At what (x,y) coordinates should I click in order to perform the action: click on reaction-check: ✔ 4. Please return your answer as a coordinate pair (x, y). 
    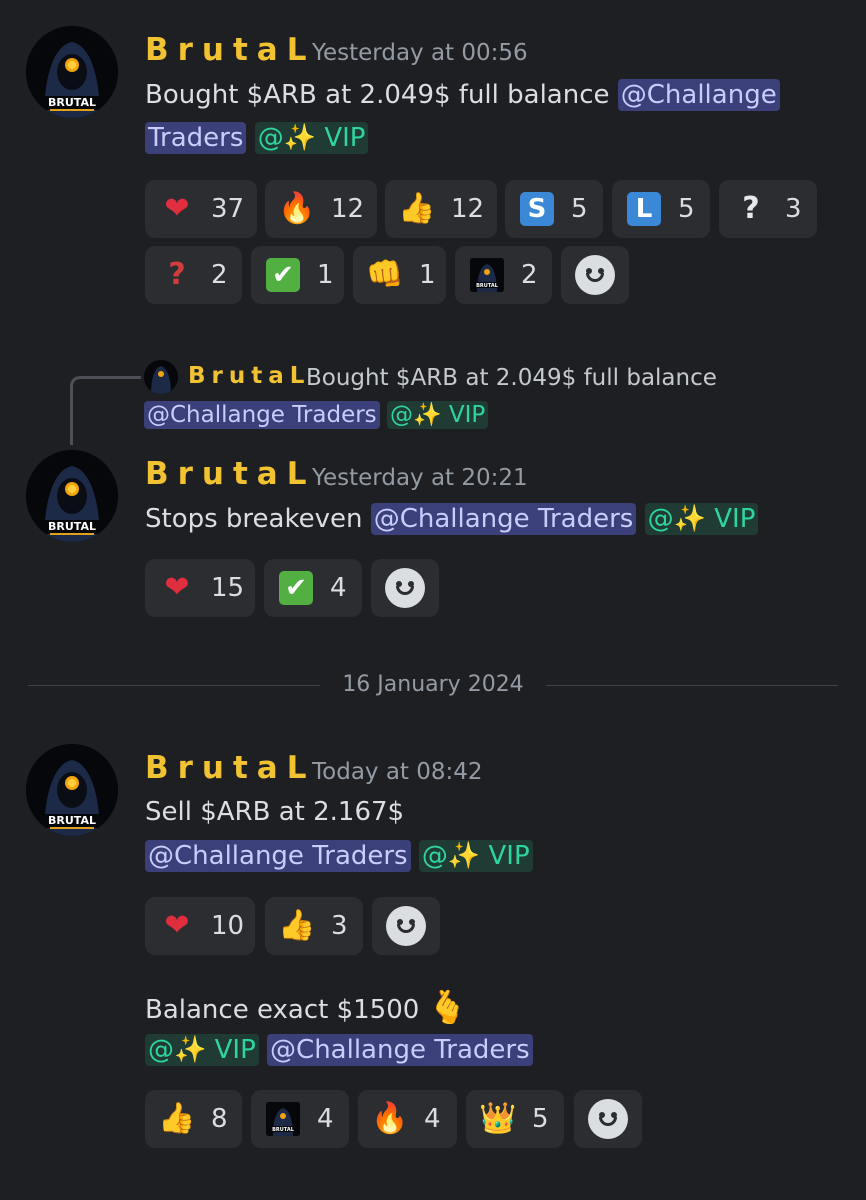
    Looking at the image, I should click on (313, 588).